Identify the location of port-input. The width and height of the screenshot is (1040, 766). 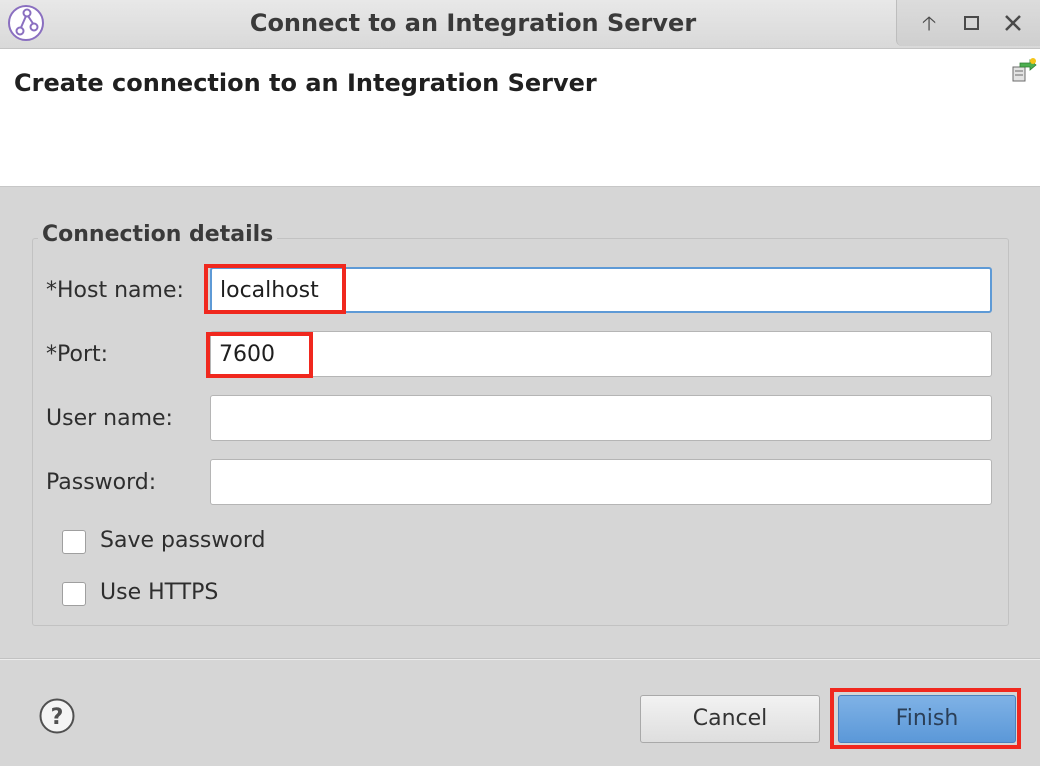
(601, 354).